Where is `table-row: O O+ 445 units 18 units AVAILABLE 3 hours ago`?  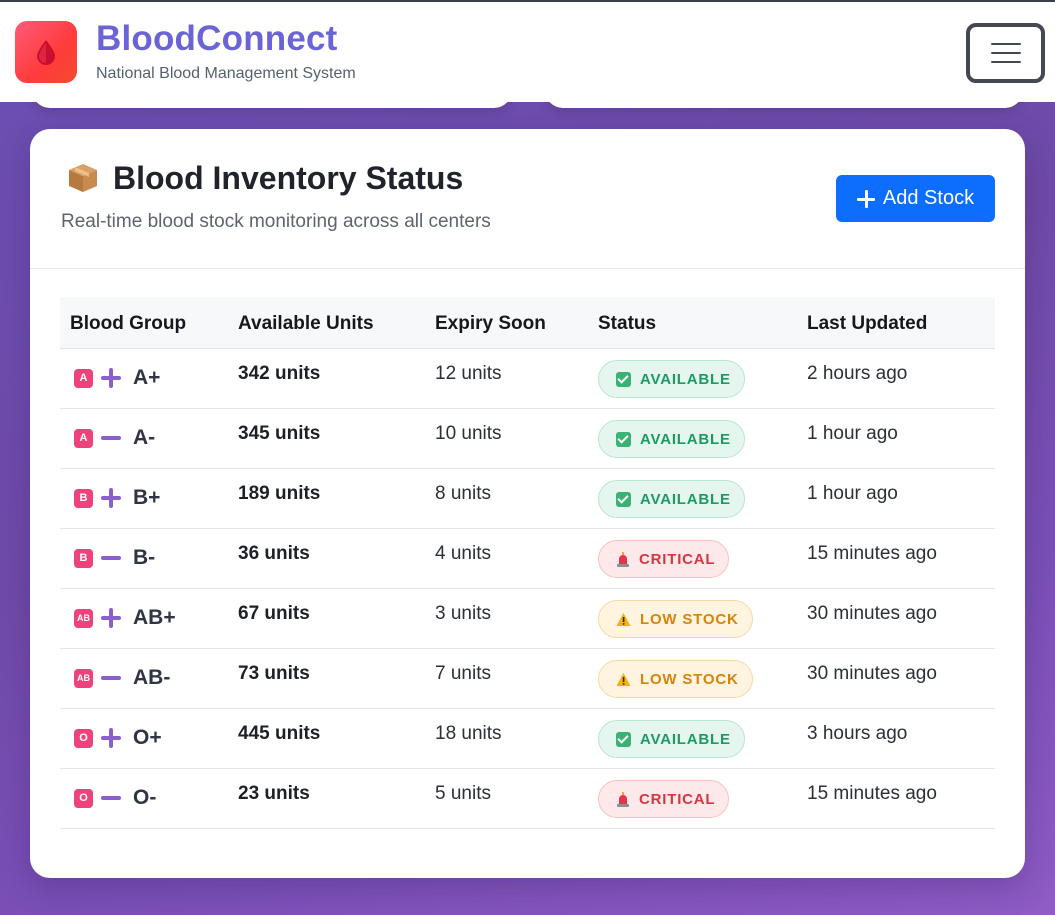 table-row: O O+ 445 units 18 units AVAILABLE 3 hours ago is located at coordinates (527, 739).